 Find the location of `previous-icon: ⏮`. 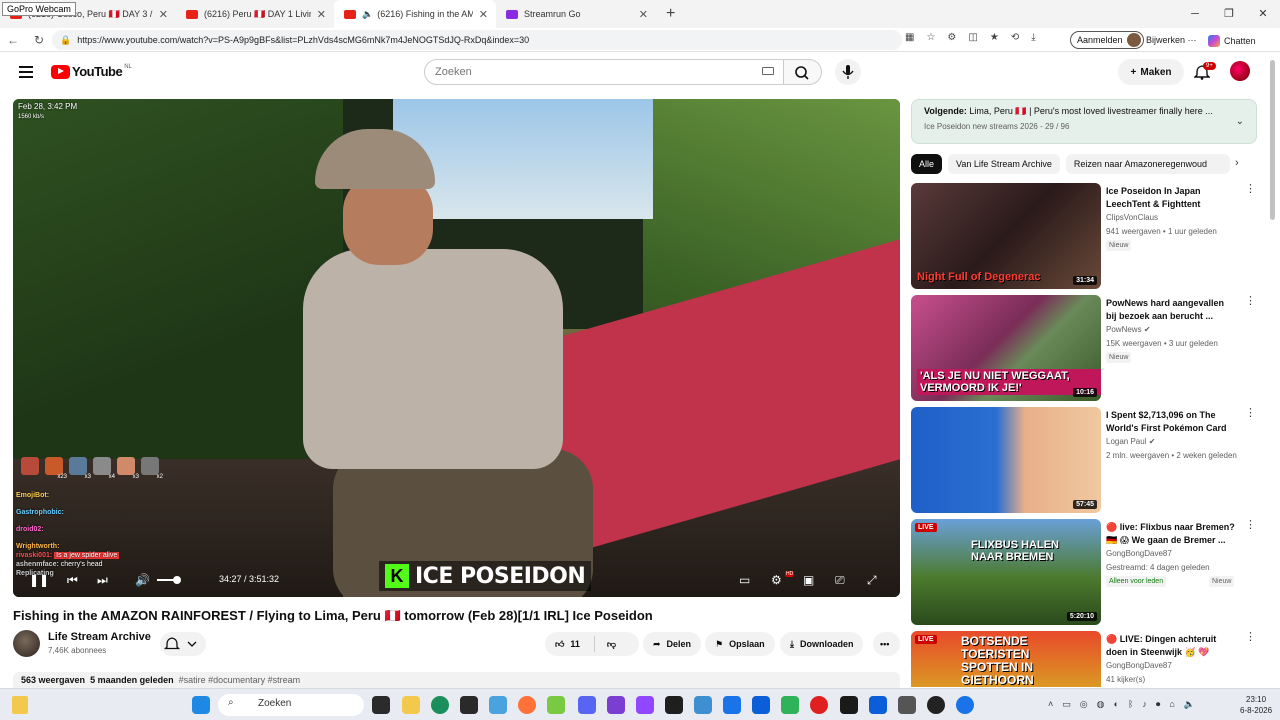

previous-icon: ⏮ is located at coordinates (72, 580).